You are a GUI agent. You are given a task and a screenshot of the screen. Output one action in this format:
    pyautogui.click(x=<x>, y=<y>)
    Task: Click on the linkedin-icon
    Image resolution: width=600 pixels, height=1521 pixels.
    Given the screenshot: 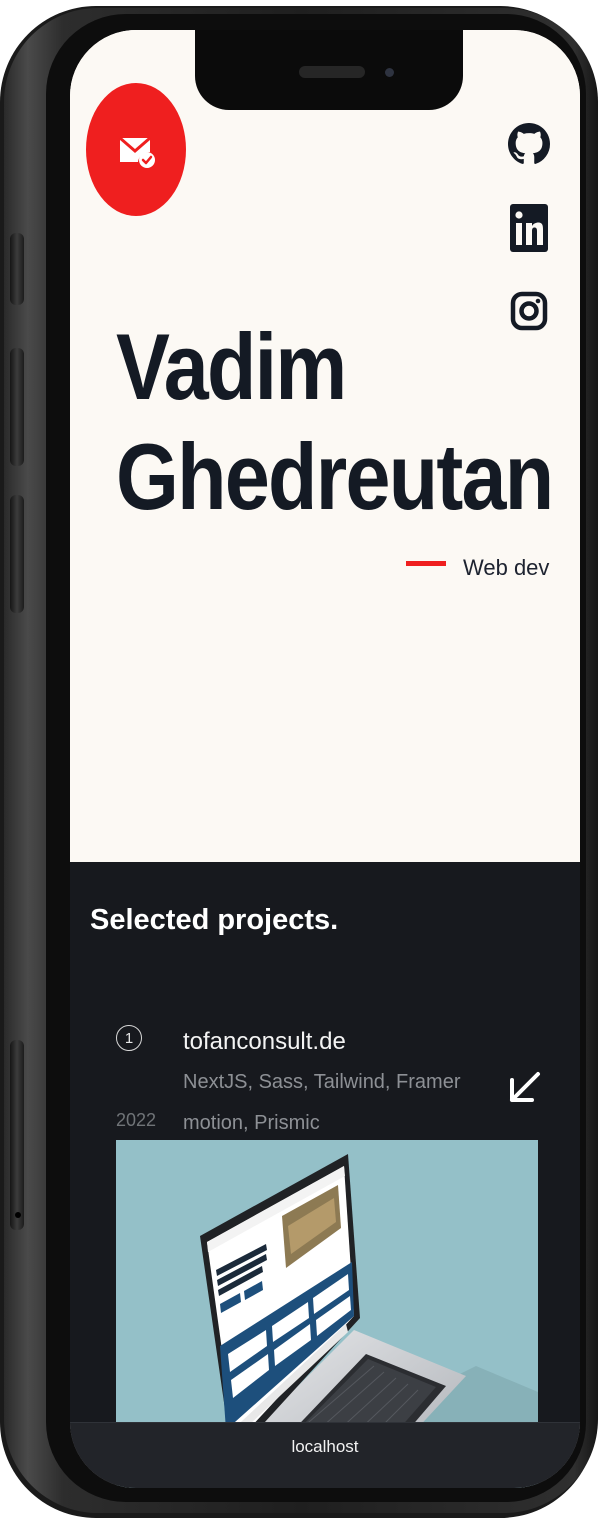 What is the action you would take?
    pyautogui.click(x=529, y=228)
    